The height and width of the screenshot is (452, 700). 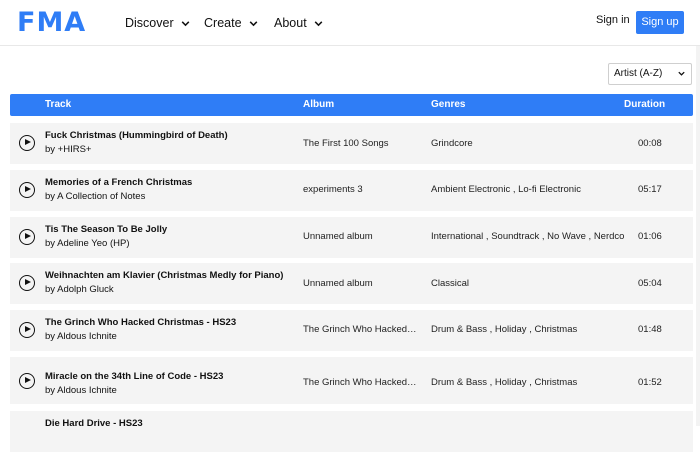 What do you see at coordinates (79, 289) in the screenshot?
I see `track-artist: by Adolph Gluck` at bounding box center [79, 289].